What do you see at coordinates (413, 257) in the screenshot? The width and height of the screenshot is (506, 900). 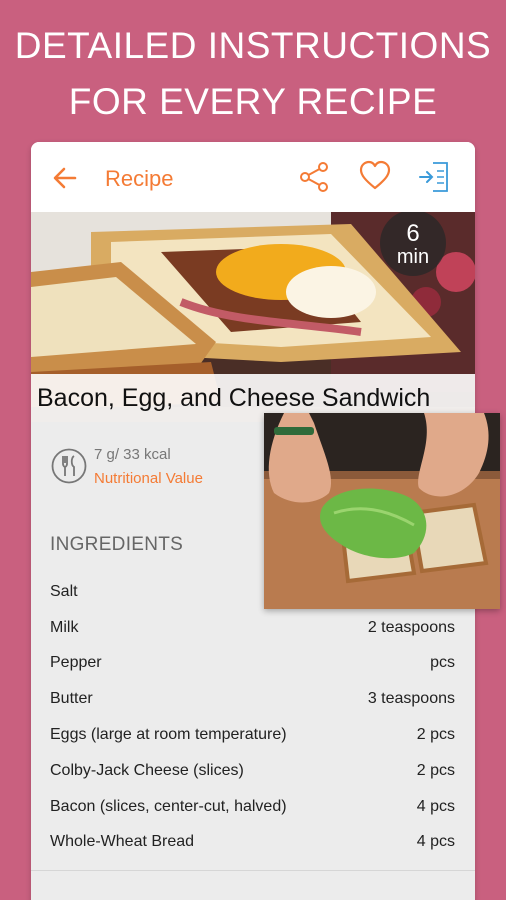 I see `cook-time-unit: min` at bounding box center [413, 257].